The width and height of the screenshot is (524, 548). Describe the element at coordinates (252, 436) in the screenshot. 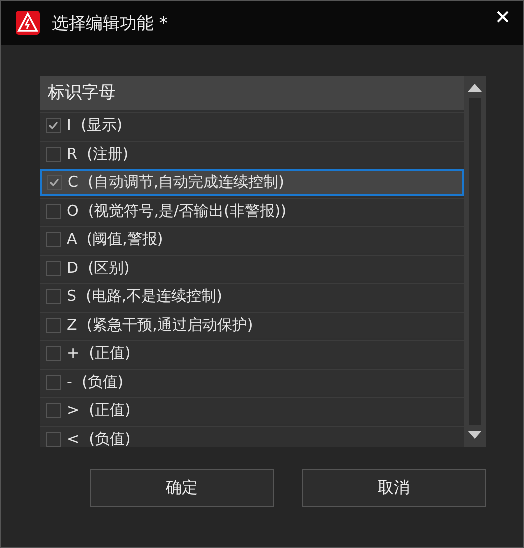

I see `list-item: < (负值)` at that location.